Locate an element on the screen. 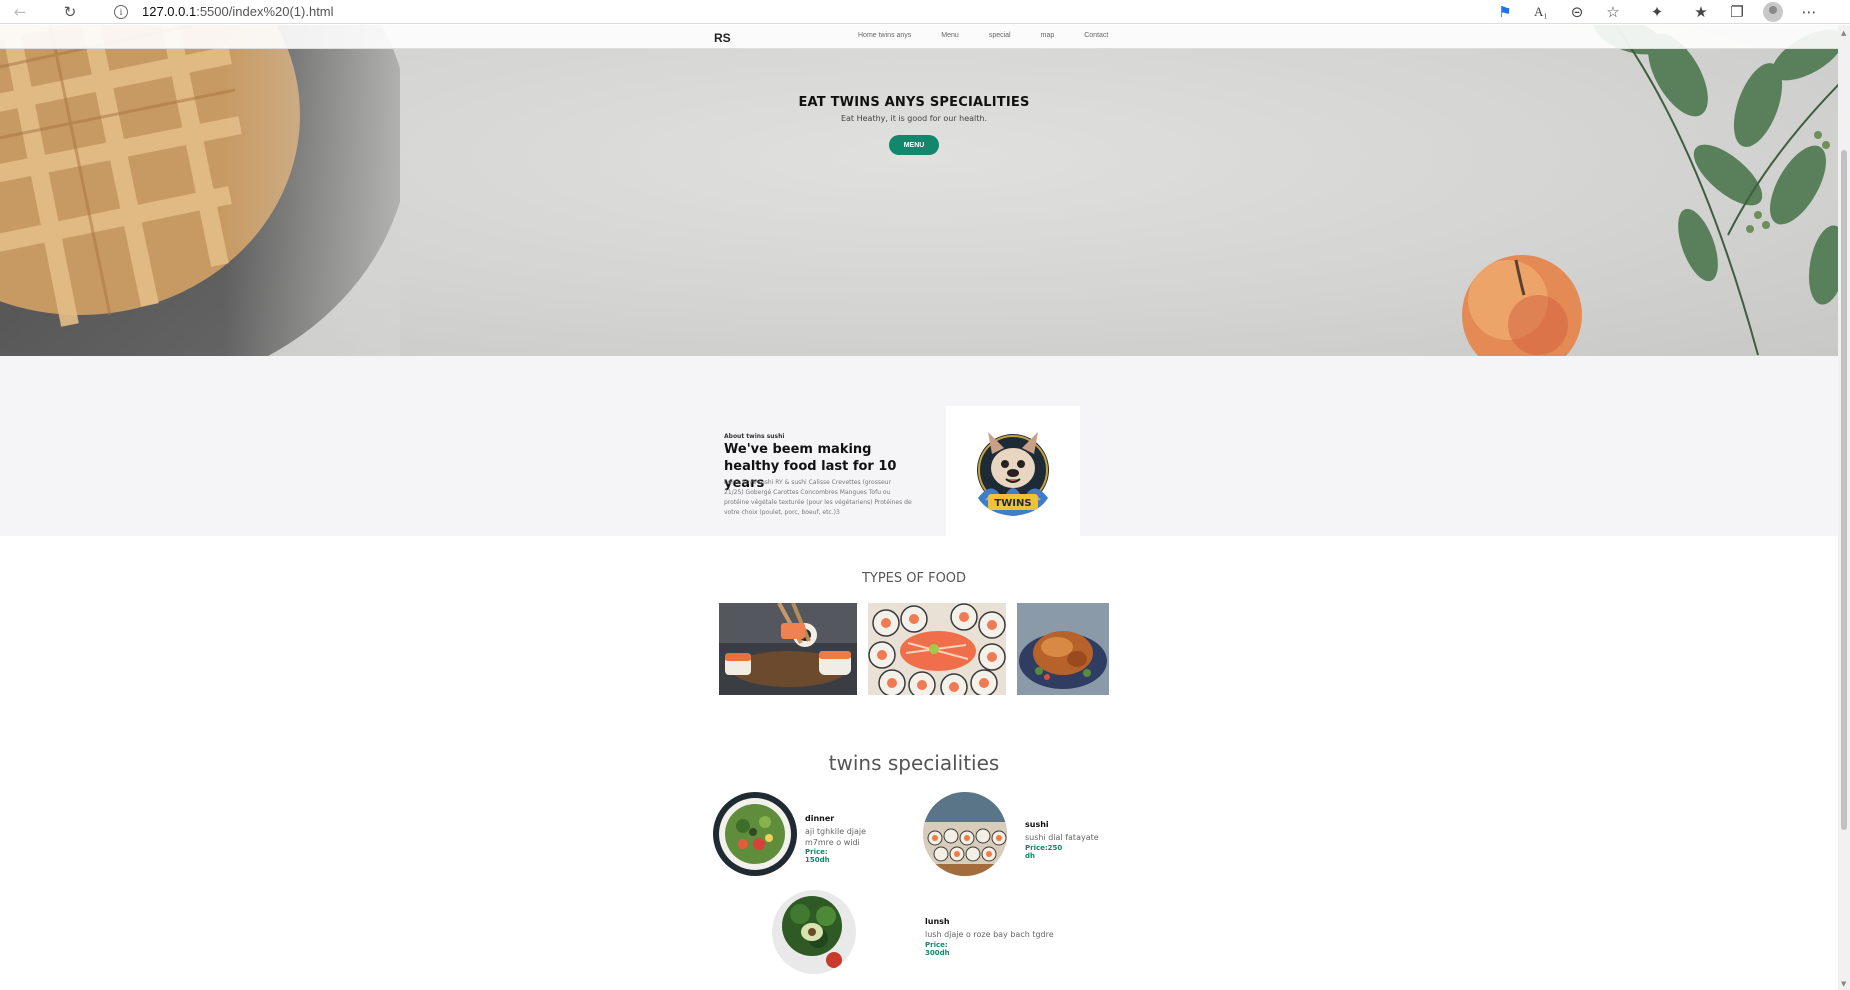  favorites-icon: ★ is located at coordinates (1701, 12).